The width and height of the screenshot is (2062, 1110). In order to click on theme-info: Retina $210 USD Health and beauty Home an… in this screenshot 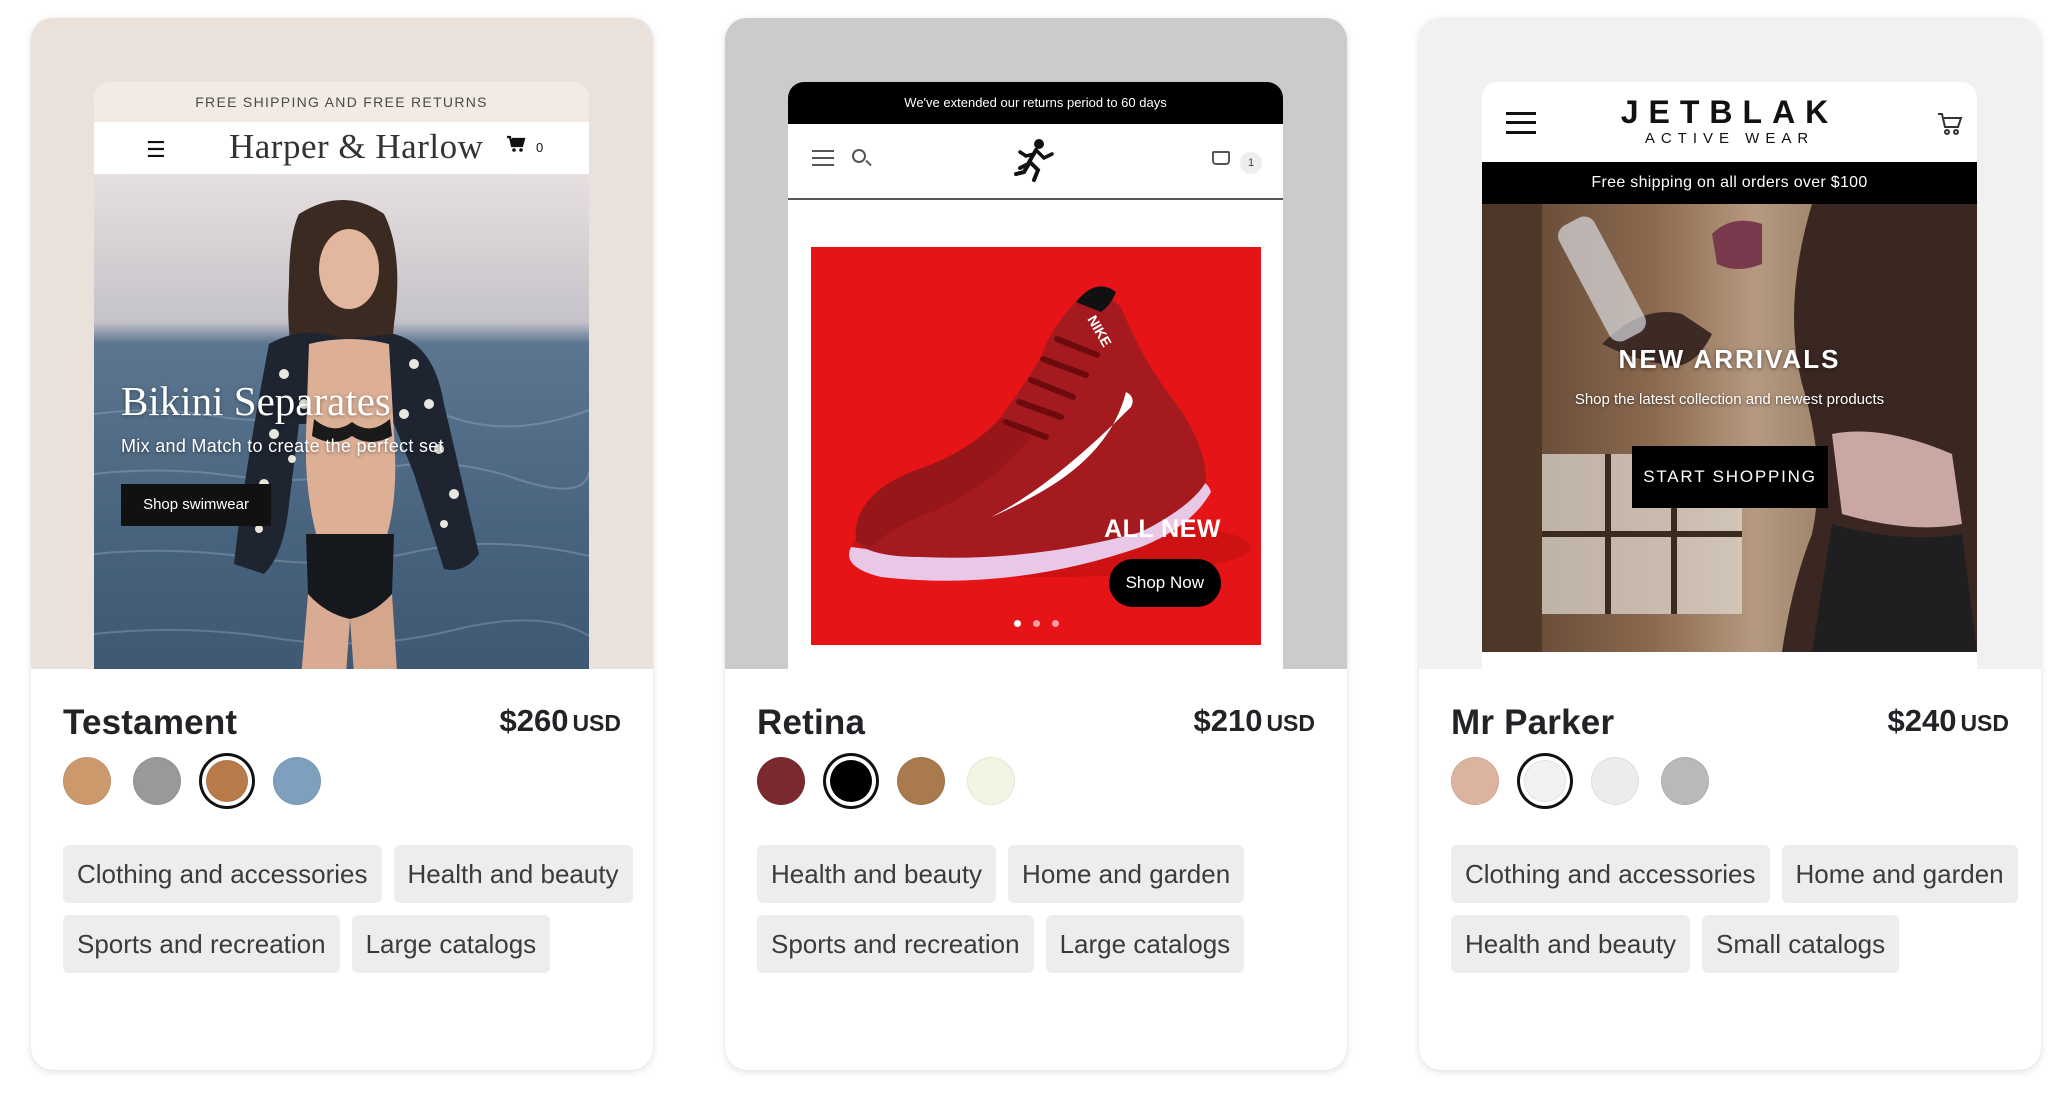, I will do `click(1036, 869)`.